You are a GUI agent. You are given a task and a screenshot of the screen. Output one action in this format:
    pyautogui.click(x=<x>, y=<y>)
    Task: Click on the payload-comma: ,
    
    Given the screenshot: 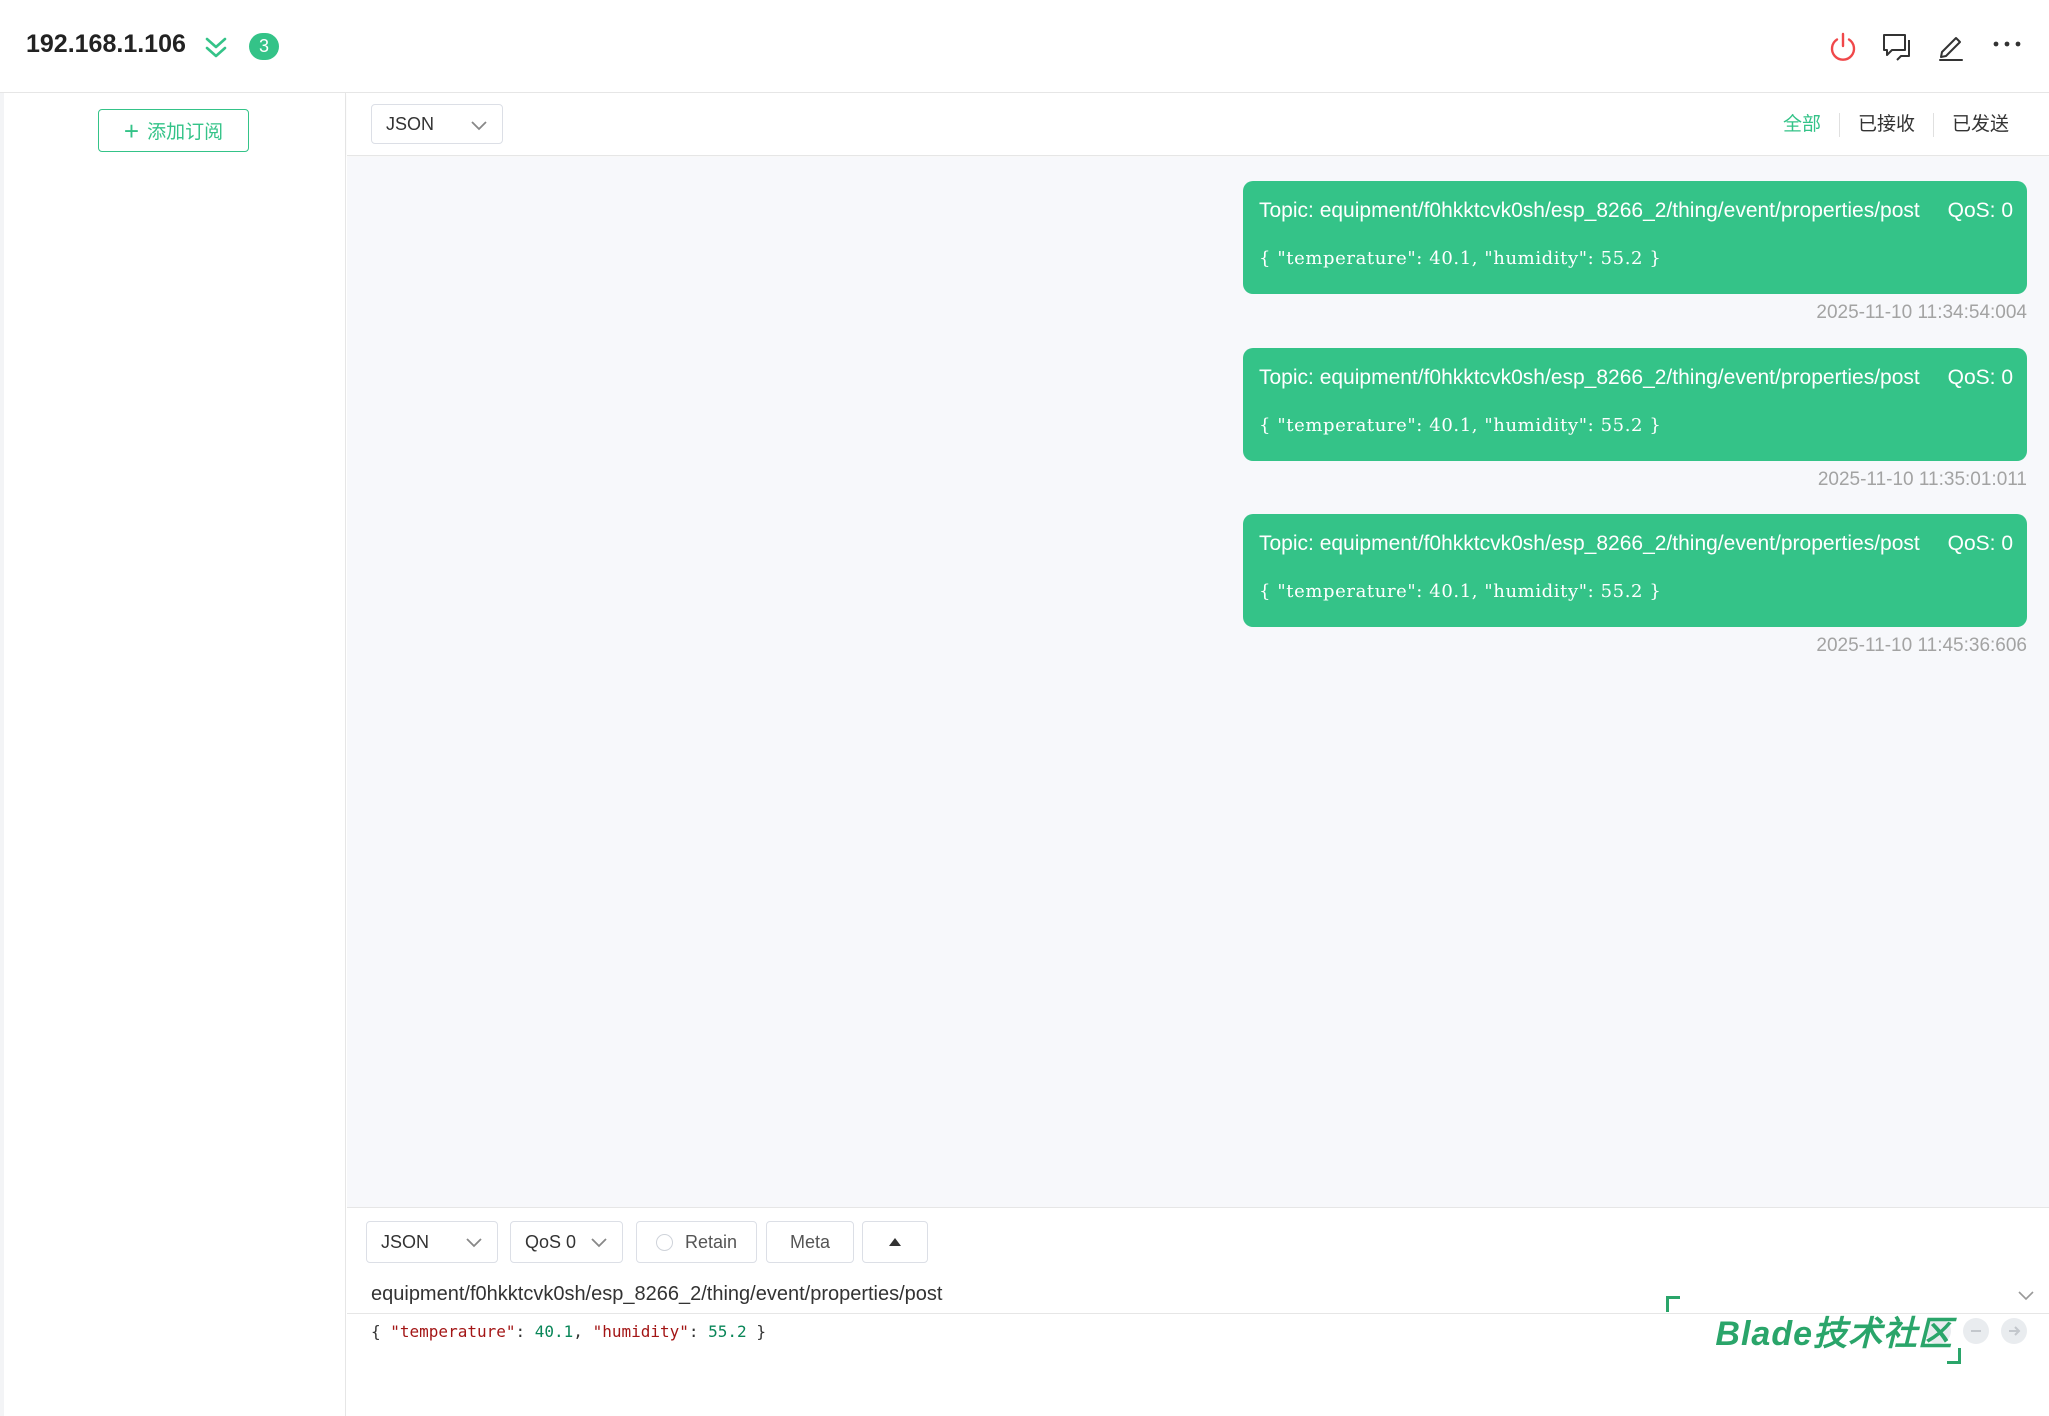 What is the action you would take?
    pyautogui.click(x=583, y=1331)
    